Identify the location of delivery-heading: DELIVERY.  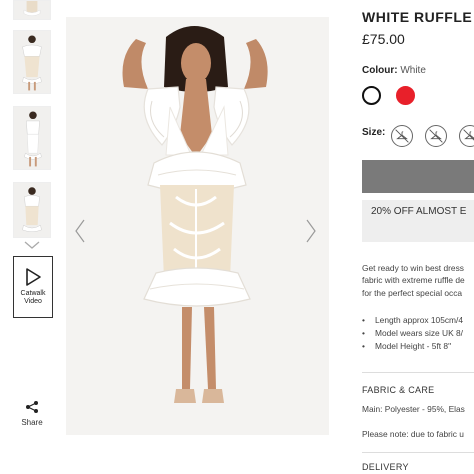
(385, 467).